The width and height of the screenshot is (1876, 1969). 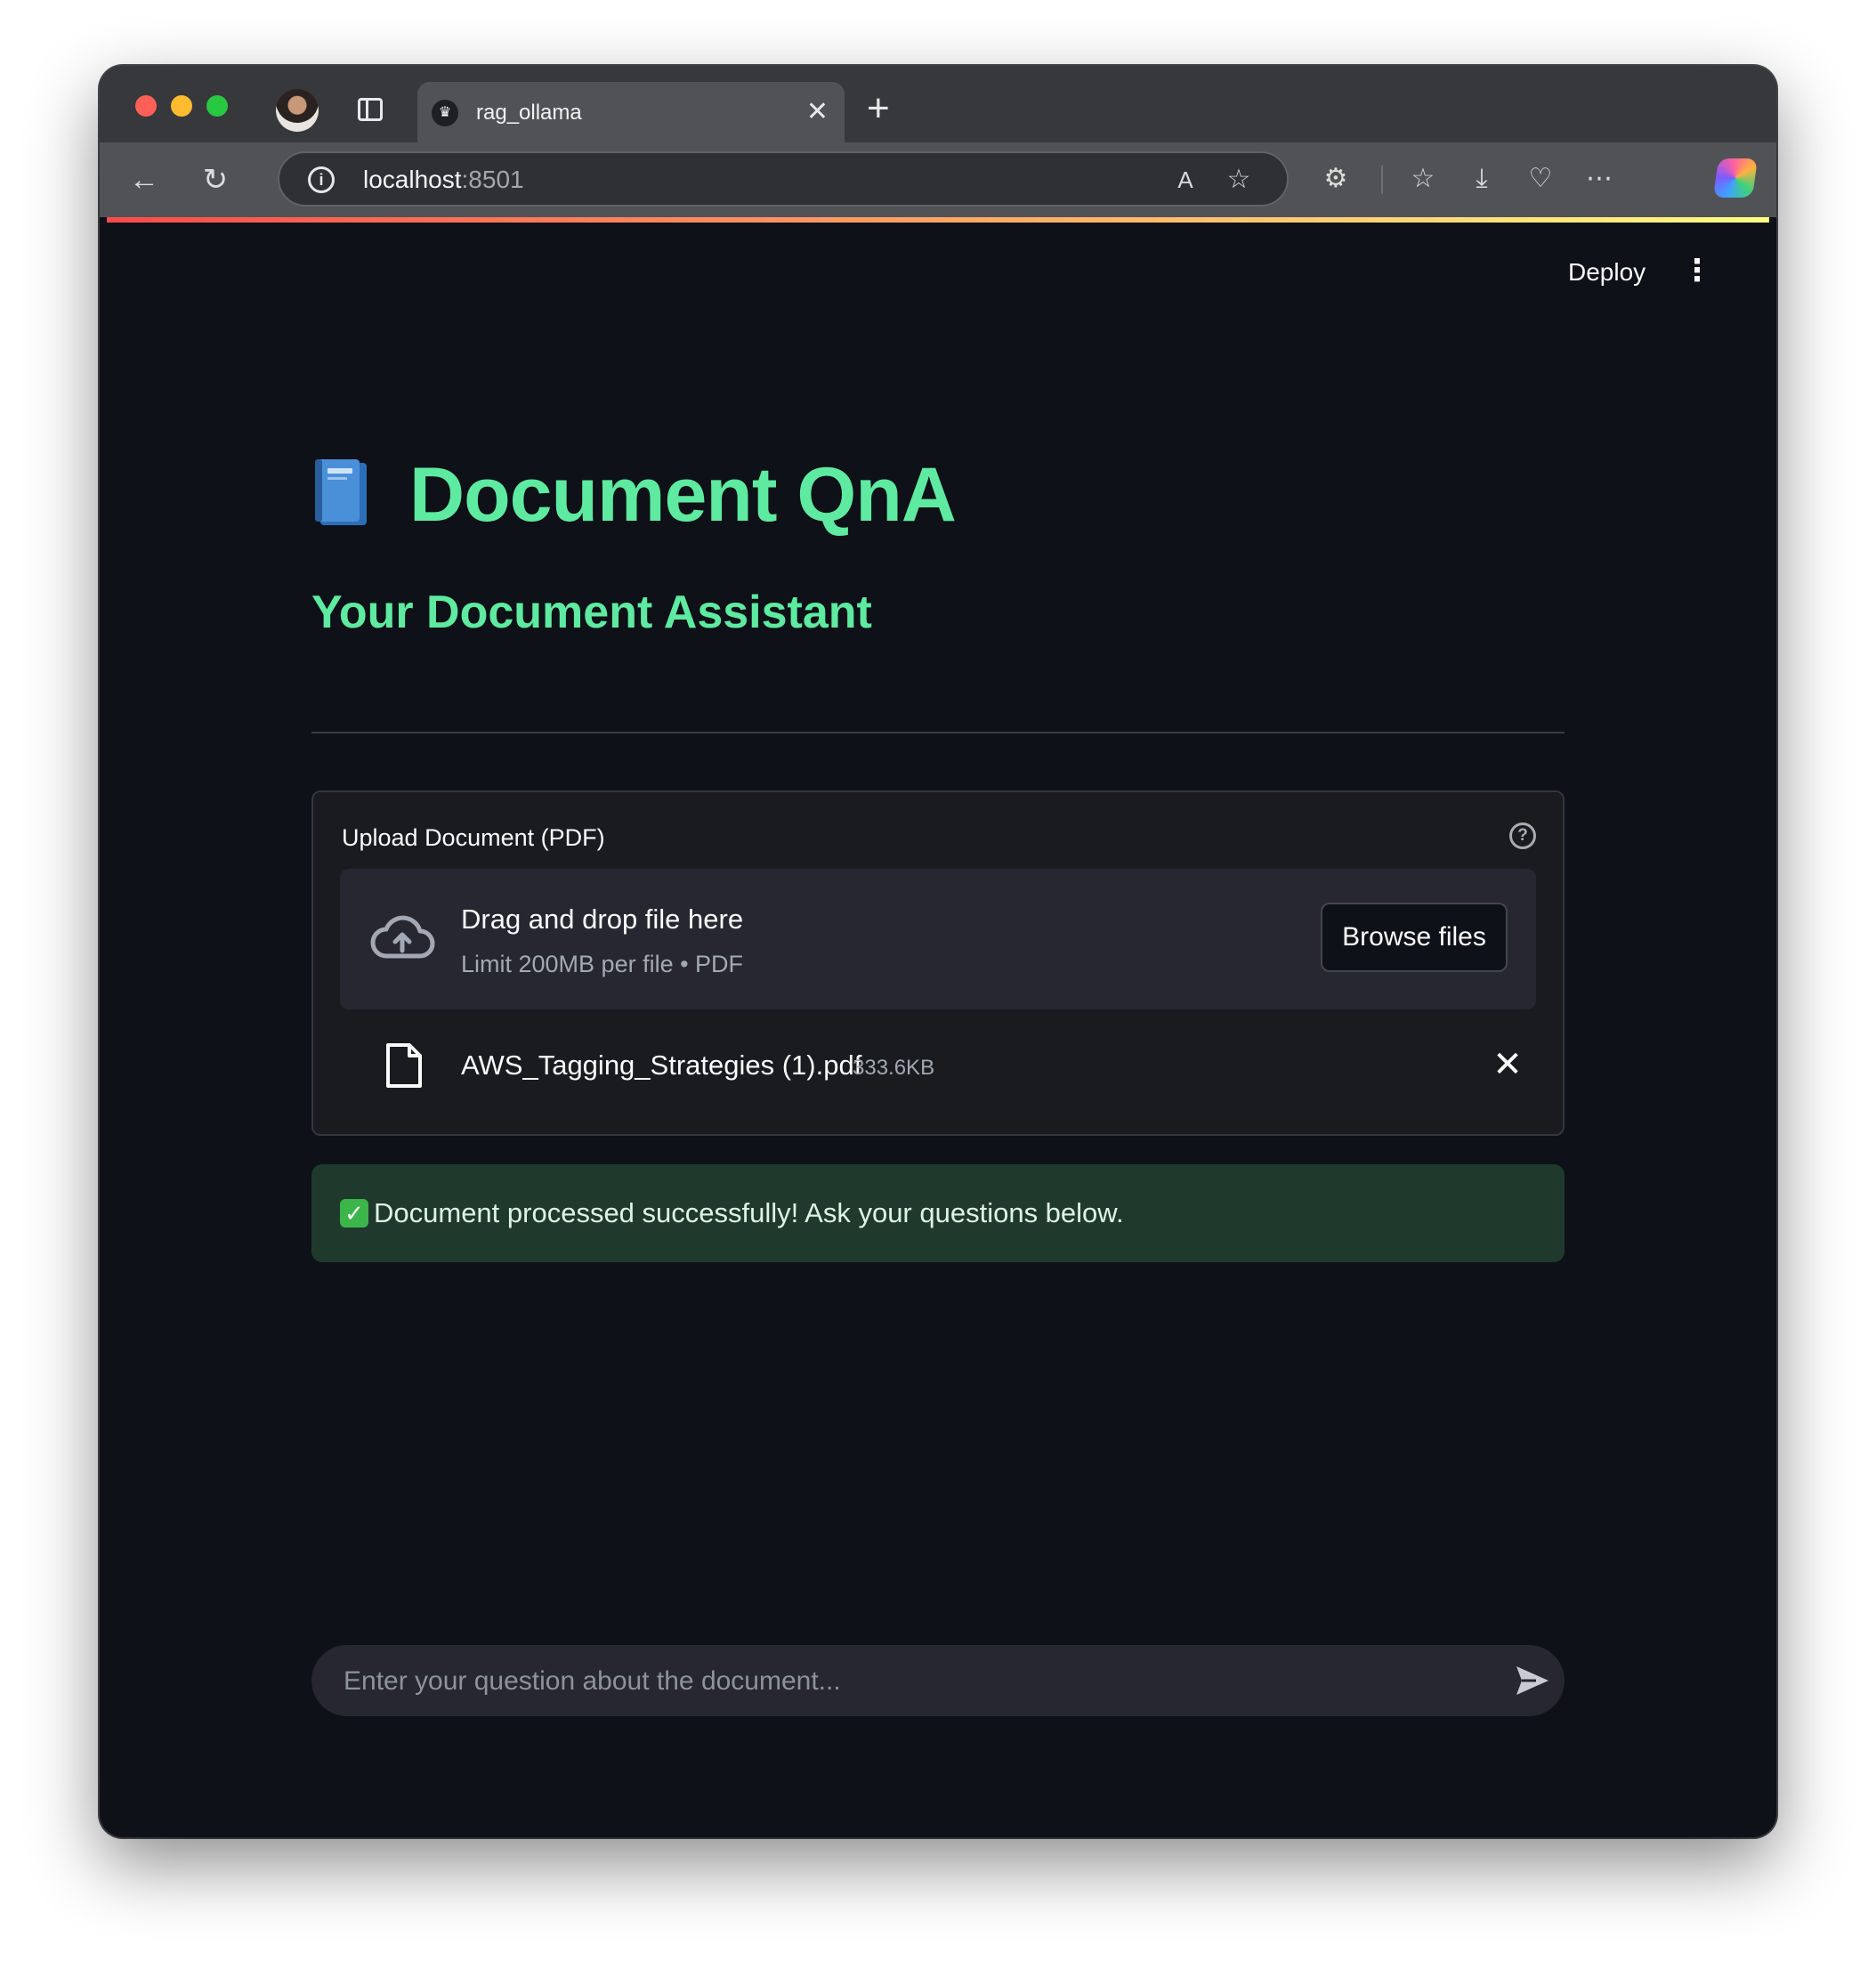 I want to click on uploaded-file-size: 333.6KB, so click(x=894, y=1068).